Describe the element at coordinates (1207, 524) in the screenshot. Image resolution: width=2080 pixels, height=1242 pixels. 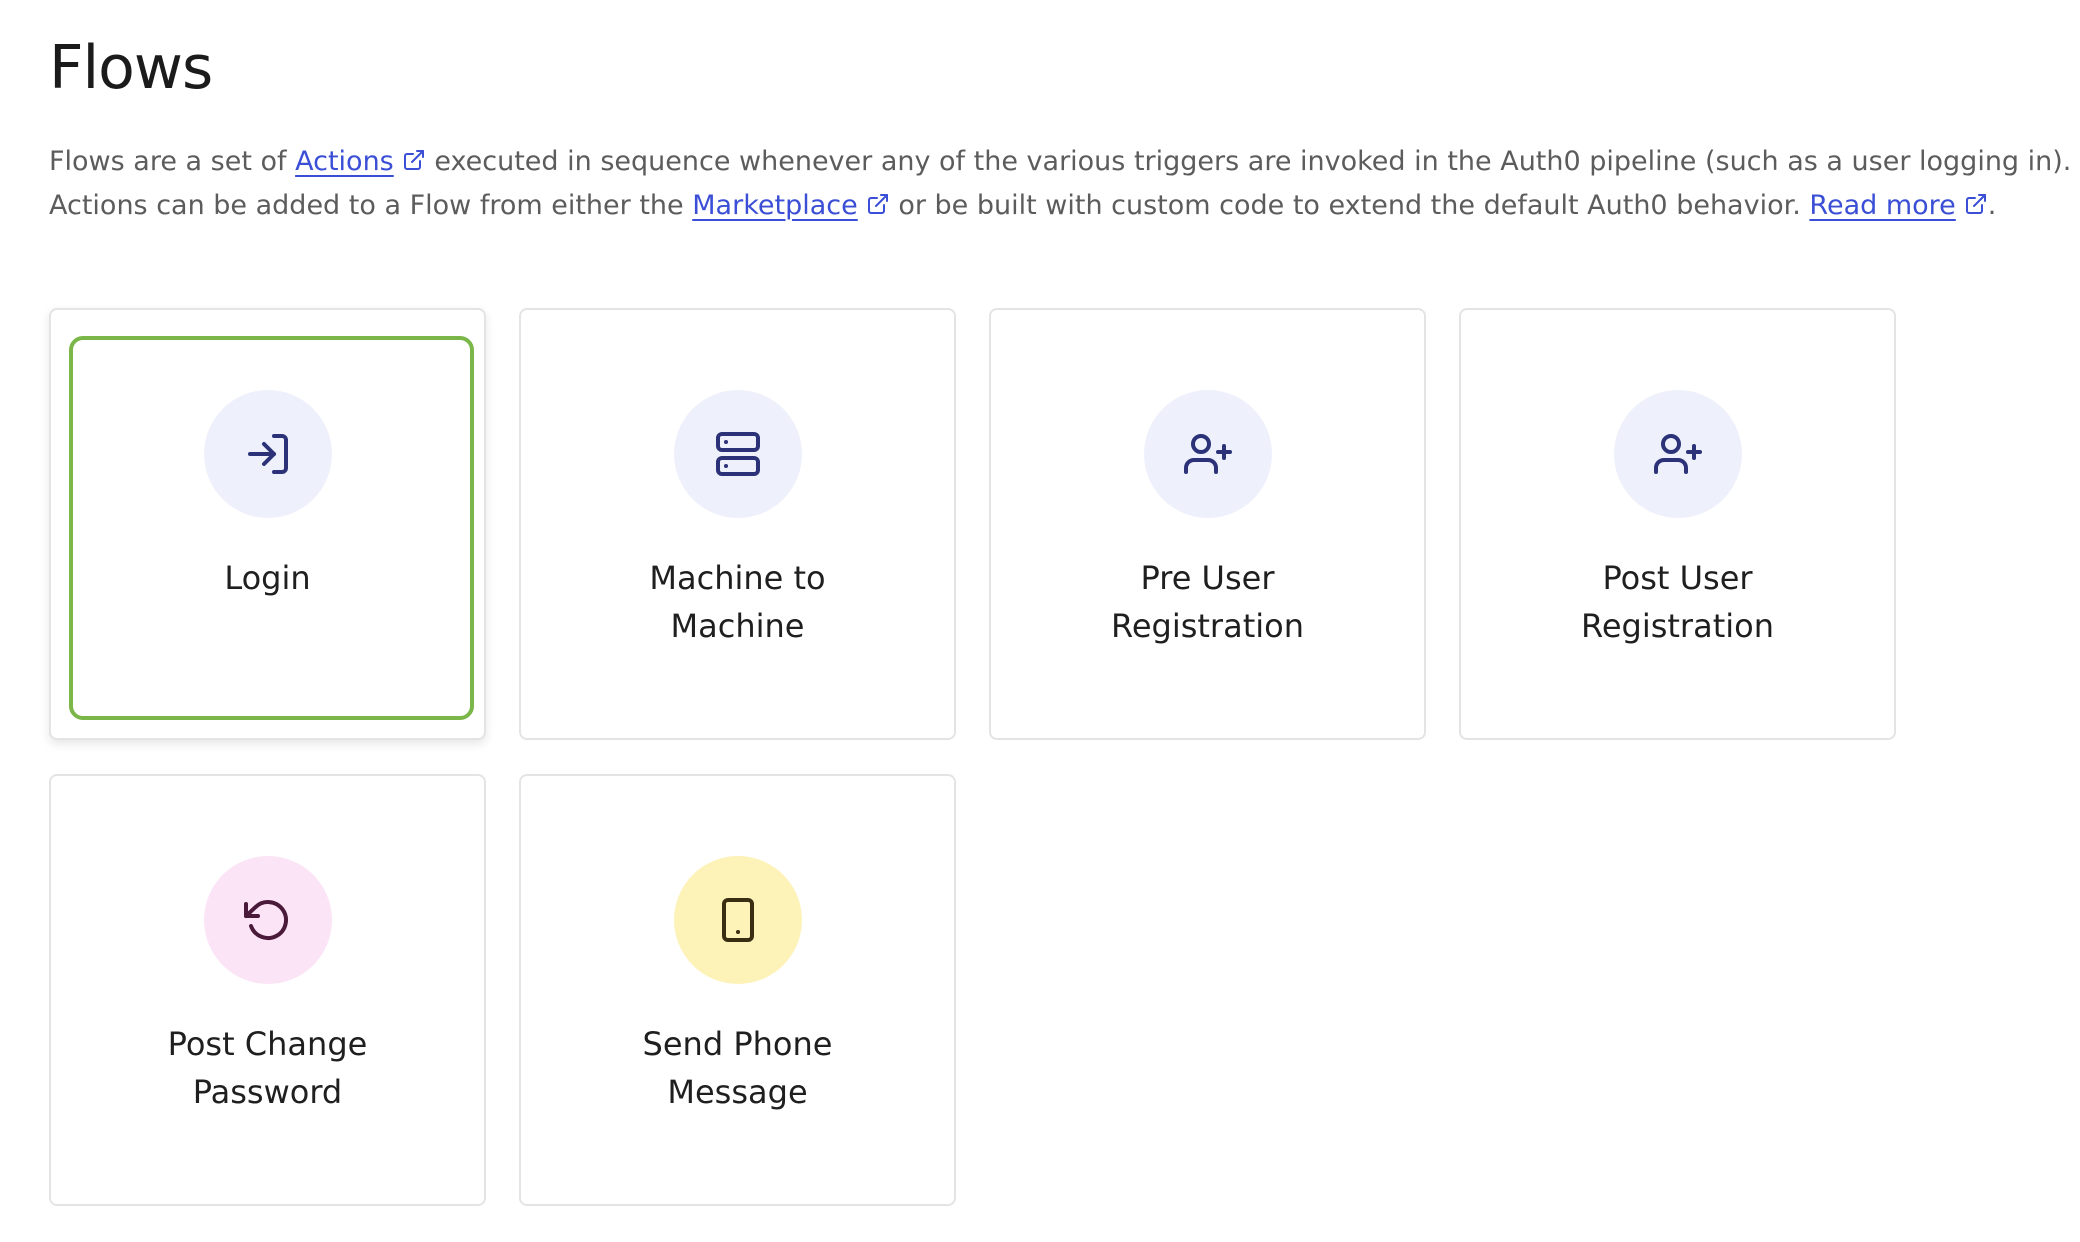
I see `flow-card-pre-user-registration: Pre User Registration` at that location.